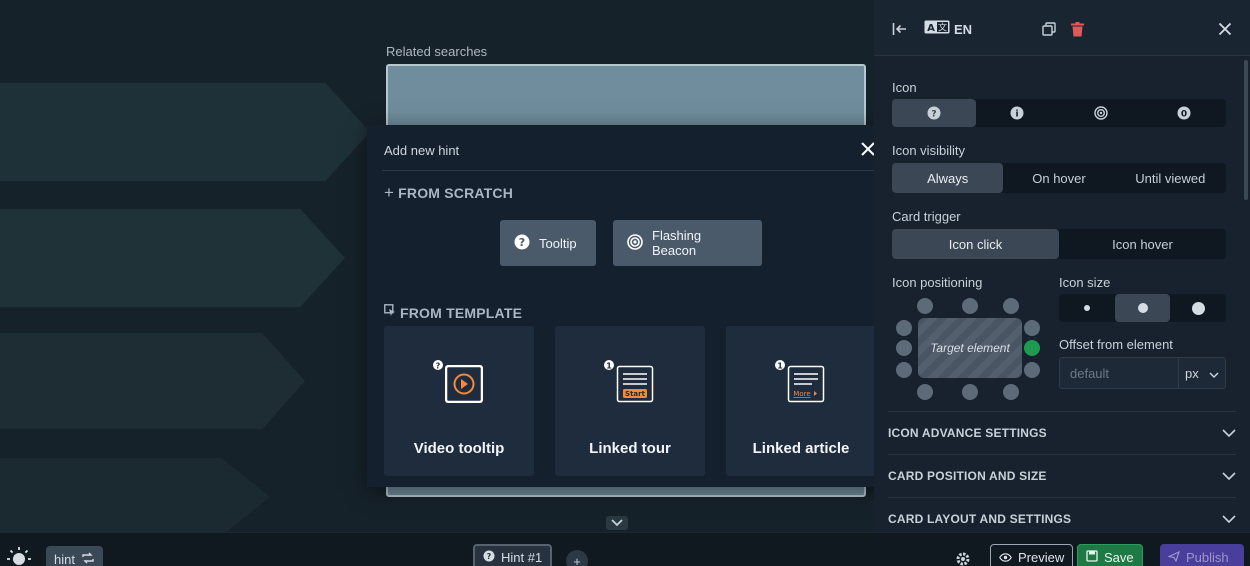 The width and height of the screenshot is (1250, 566). I want to click on svg-text: i, so click(1017, 115).